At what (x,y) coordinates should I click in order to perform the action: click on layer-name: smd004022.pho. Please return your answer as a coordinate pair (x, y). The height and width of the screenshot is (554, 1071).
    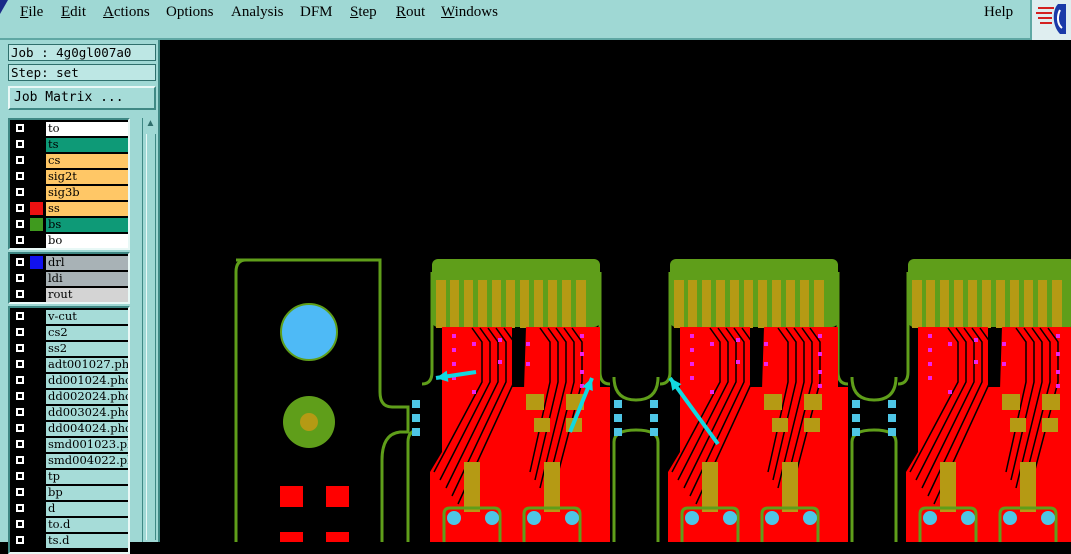
    Looking at the image, I should click on (87, 461).